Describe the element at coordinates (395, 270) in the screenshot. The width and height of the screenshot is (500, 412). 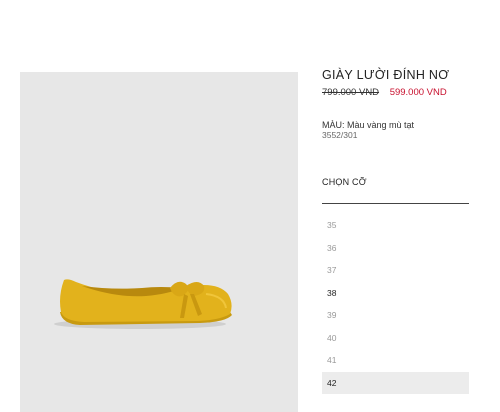
I see `size-option-37: 37` at that location.